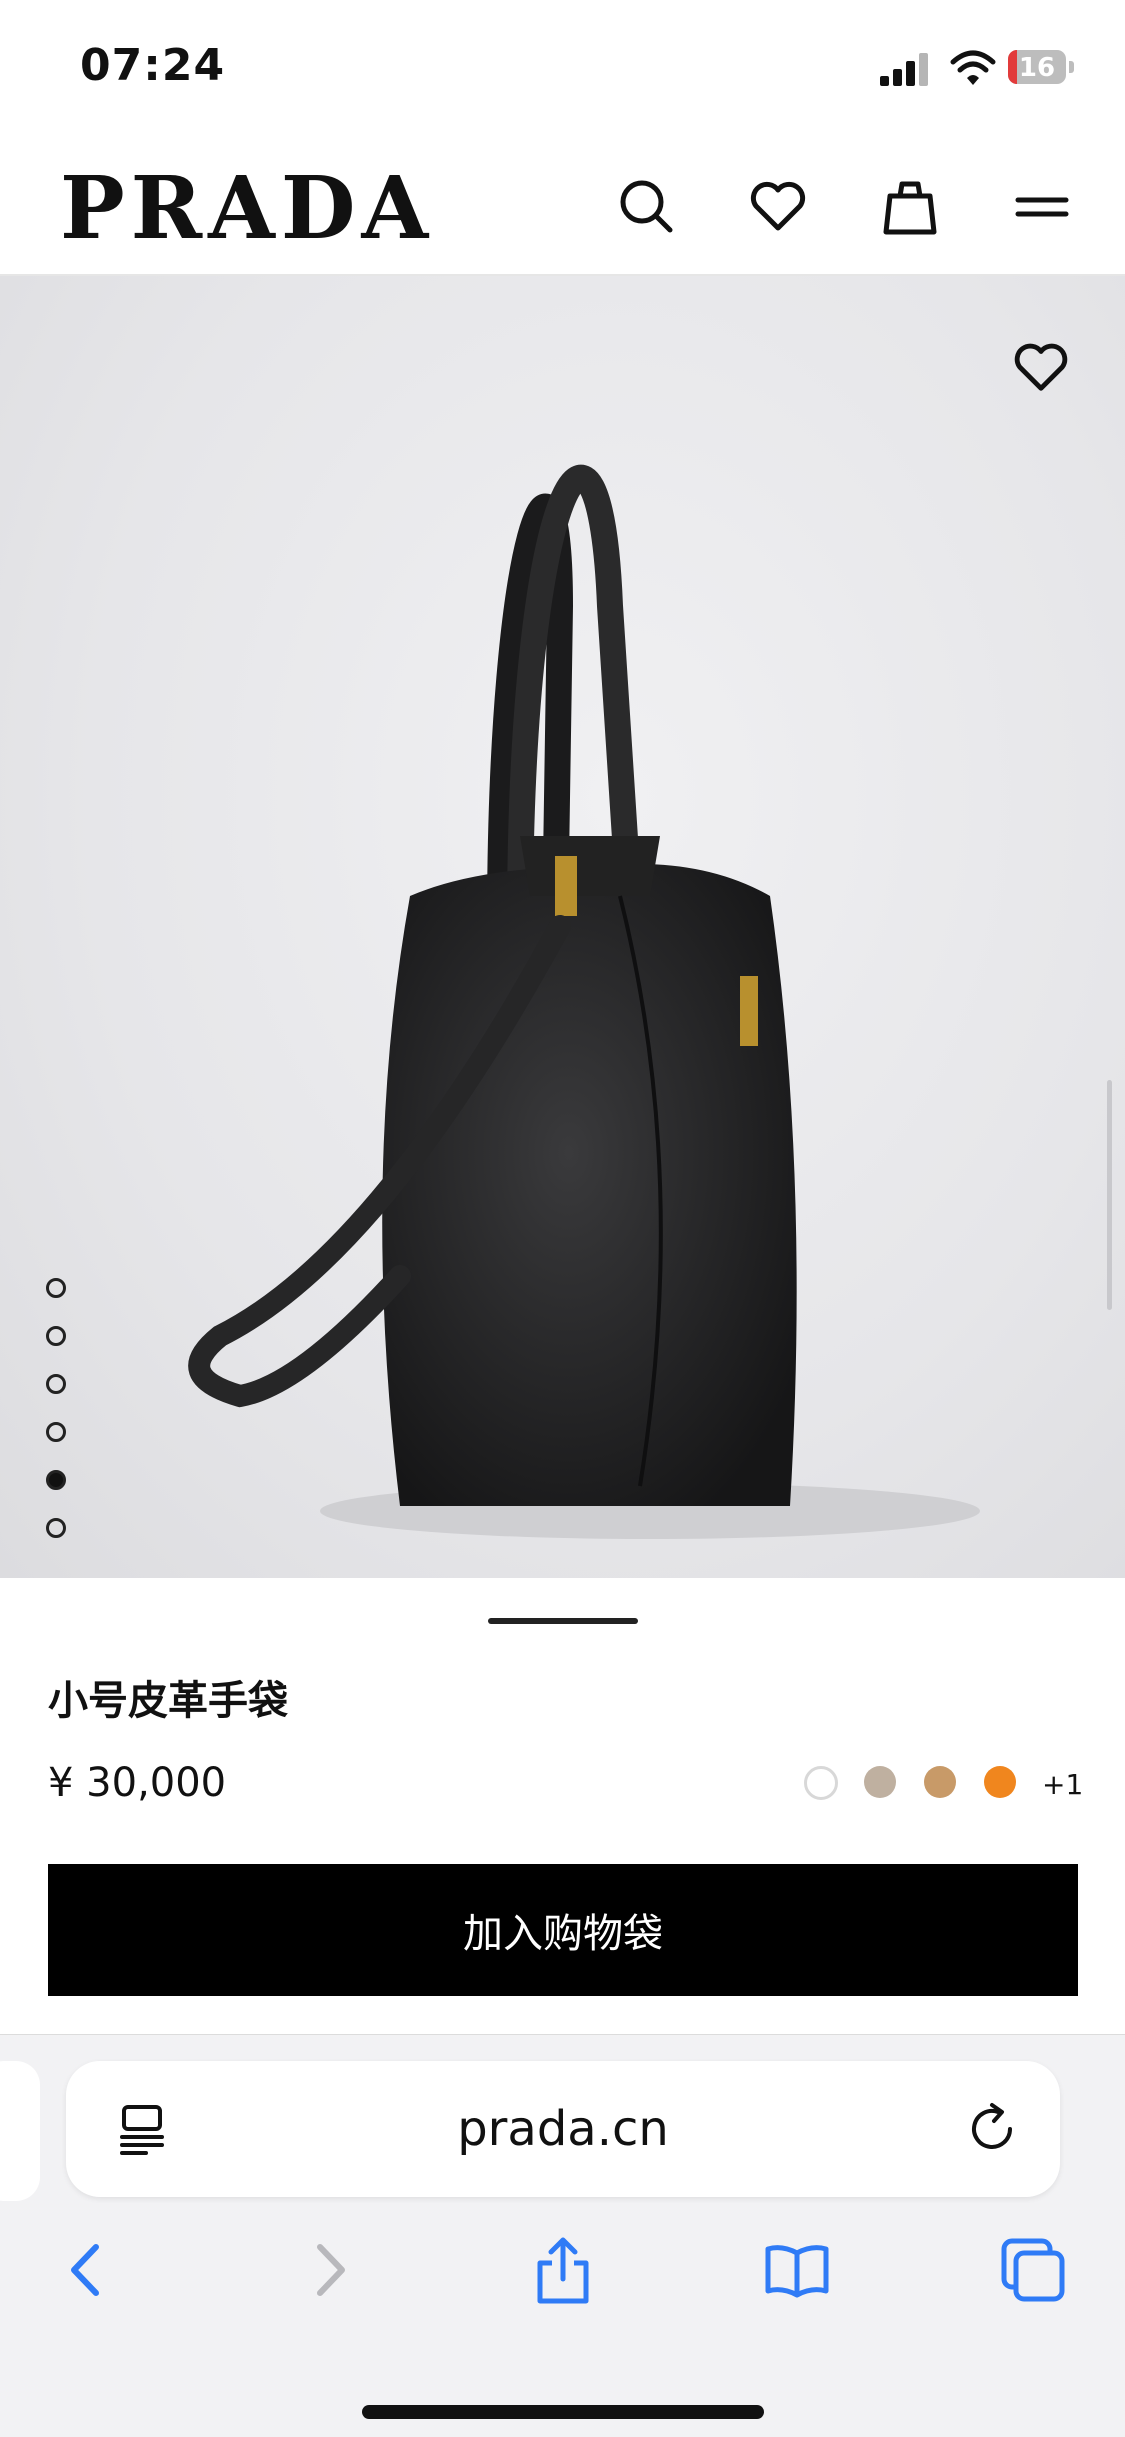 This screenshot has width=1125, height=2437. Describe the element at coordinates (247, 209) in the screenshot. I see `brand-logo: PRADA` at that location.